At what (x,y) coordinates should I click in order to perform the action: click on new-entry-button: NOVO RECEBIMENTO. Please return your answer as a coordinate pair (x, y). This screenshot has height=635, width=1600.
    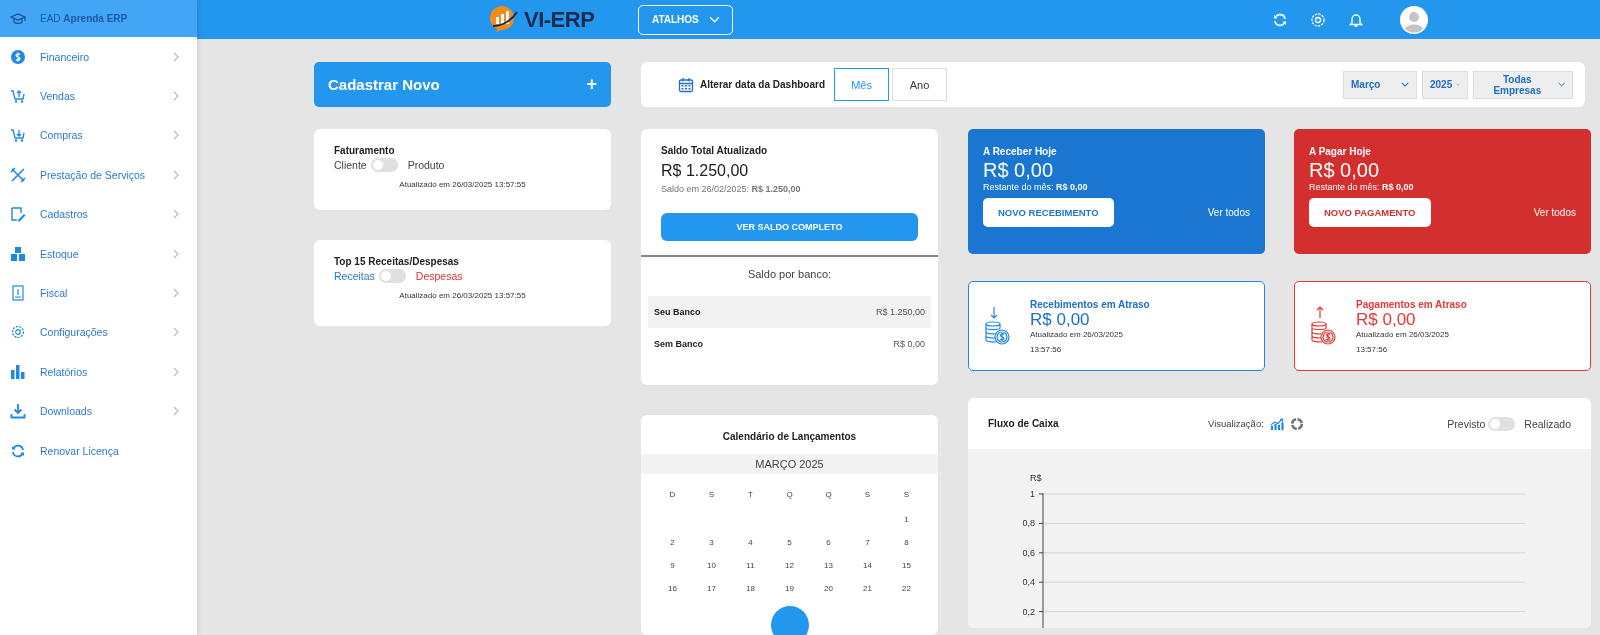
    Looking at the image, I should click on (1048, 212).